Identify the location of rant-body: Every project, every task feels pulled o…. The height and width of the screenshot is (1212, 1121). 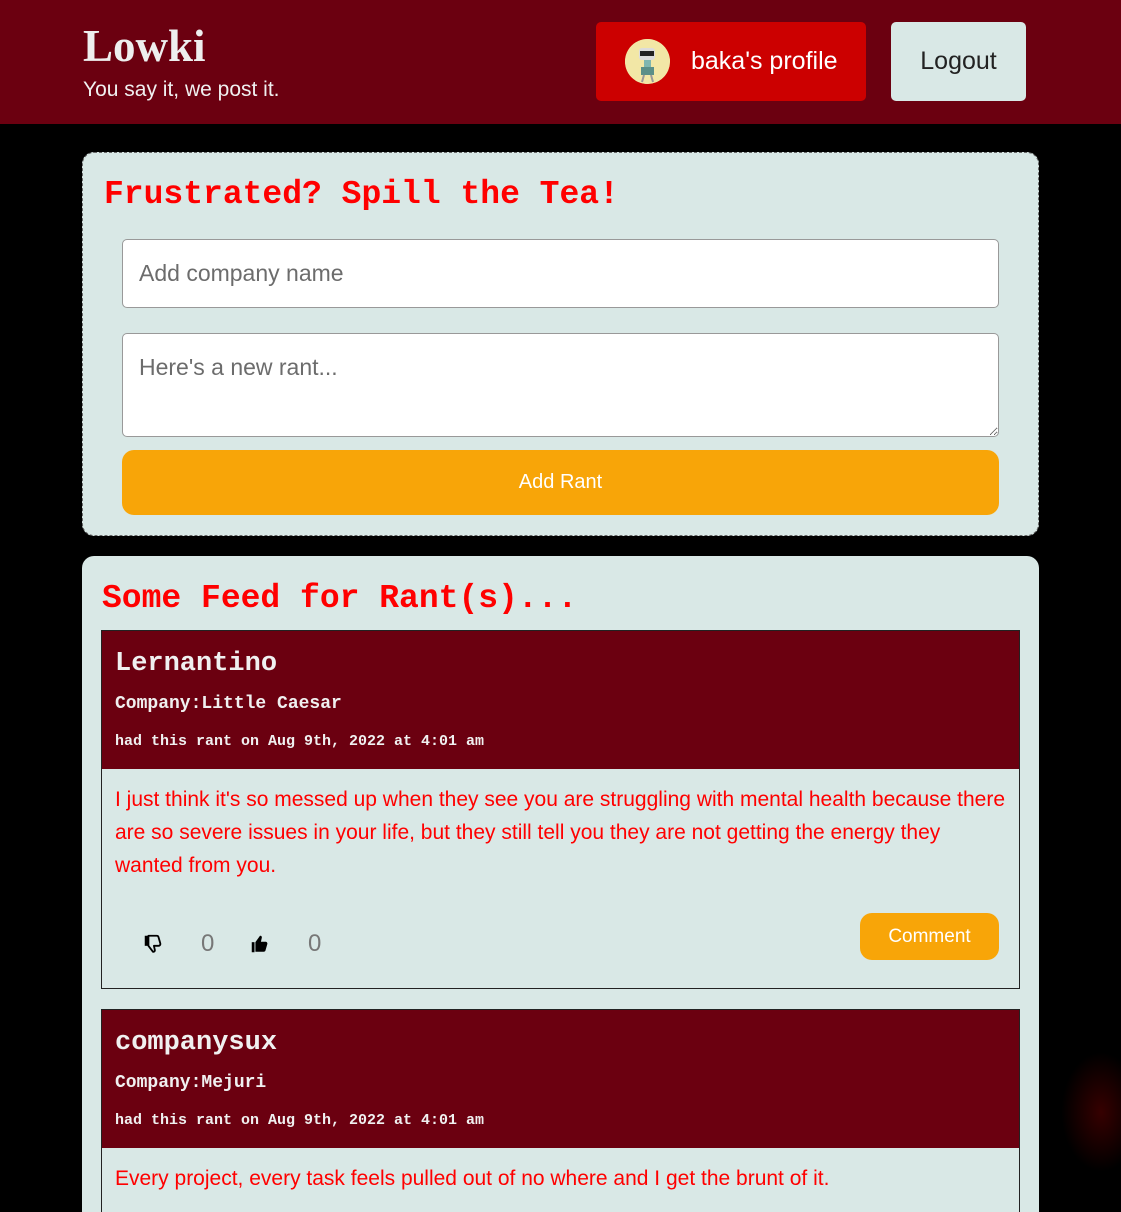
(560, 1180).